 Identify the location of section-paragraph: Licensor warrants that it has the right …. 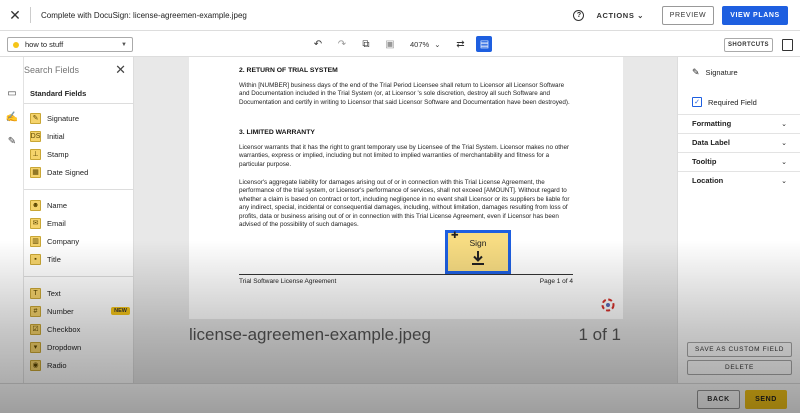
(404, 156).